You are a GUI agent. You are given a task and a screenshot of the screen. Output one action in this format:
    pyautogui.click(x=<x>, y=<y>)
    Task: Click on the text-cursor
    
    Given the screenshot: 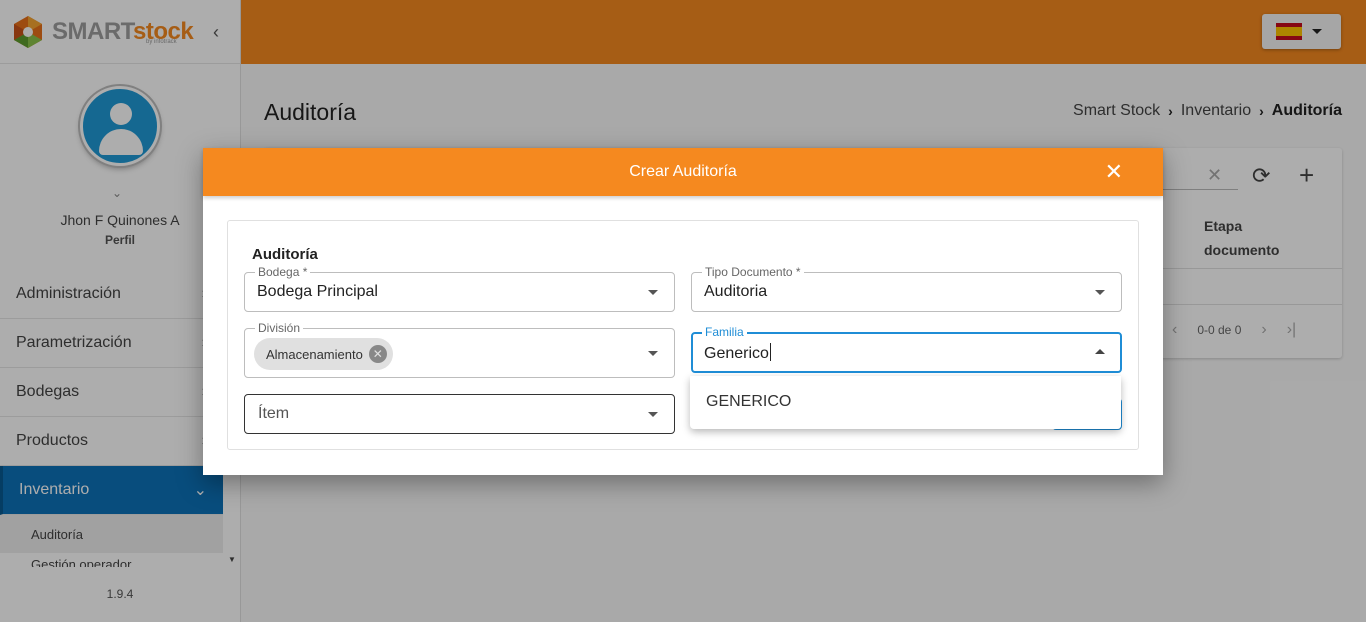 What is the action you would take?
    pyautogui.click(x=770, y=352)
    